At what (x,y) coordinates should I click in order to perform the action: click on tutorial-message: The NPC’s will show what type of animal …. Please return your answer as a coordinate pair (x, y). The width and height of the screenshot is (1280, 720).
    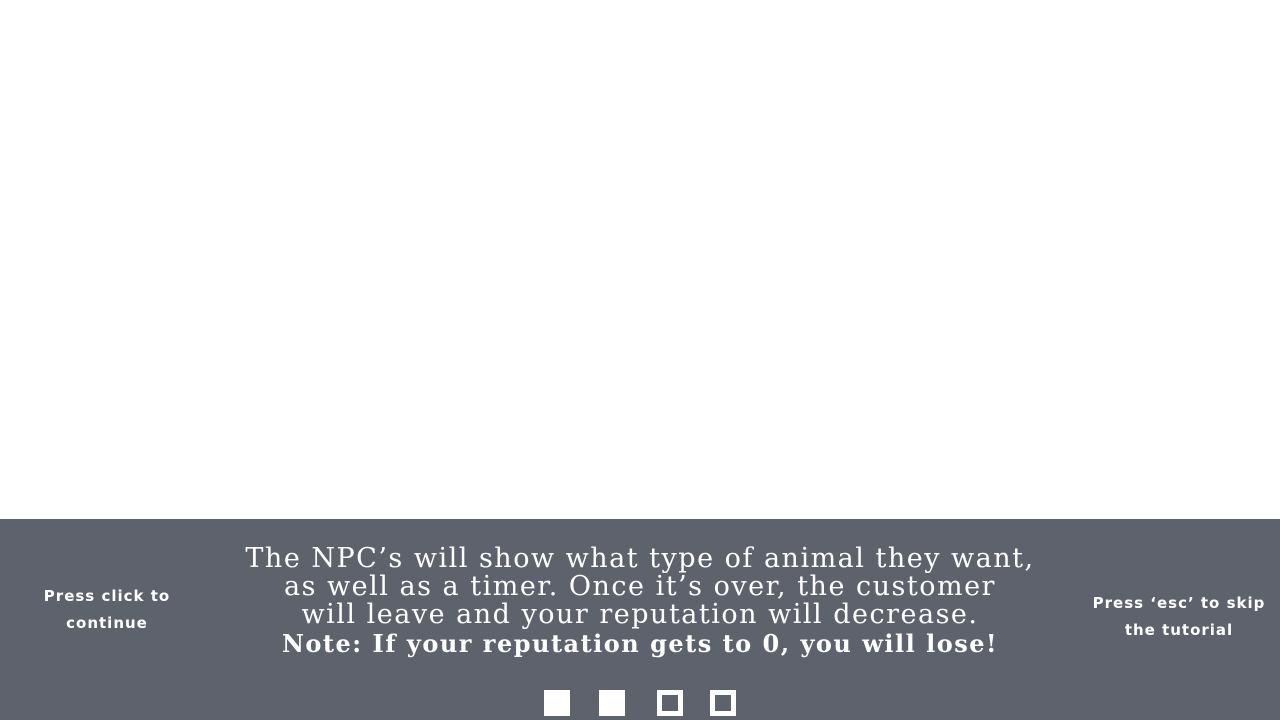
    Looking at the image, I should click on (640, 602).